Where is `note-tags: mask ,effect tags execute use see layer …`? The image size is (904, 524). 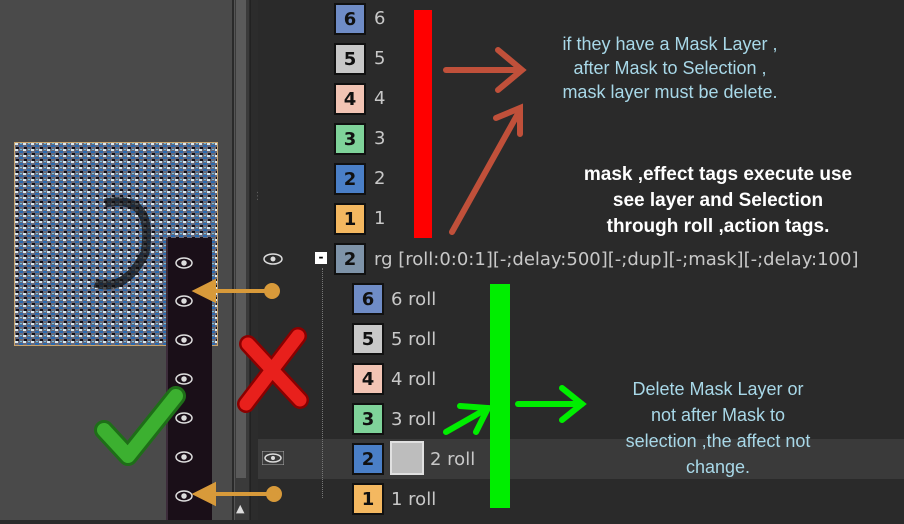
note-tags: mask ,effect tags execute use see layer … is located at coordinates (718, 201).